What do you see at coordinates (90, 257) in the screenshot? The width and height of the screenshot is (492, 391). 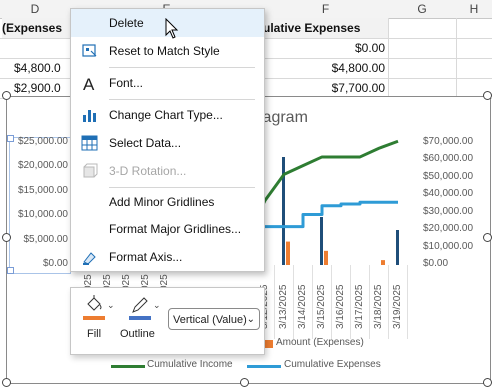 I see `format-axis-icon` at bounding box center [90, 257].